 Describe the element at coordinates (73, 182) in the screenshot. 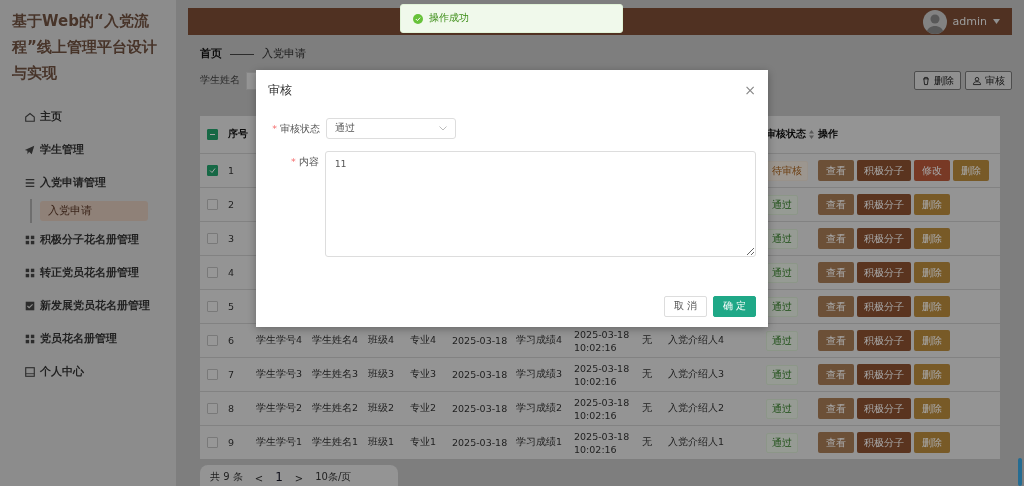

I see `menu-item: 入党申请管理` at that location.